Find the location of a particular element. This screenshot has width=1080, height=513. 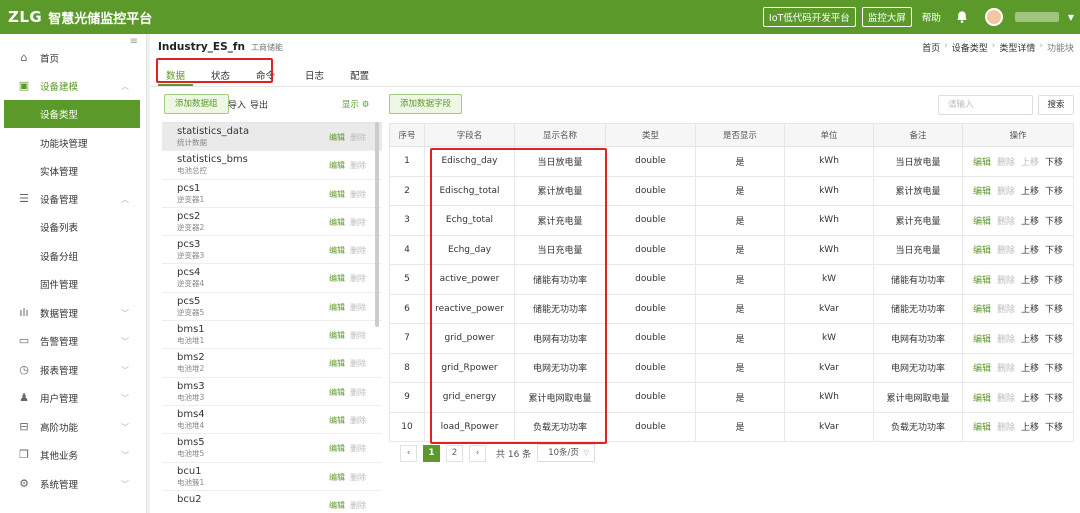

sidebar-item-device-mgmt: ☰ 设备管理 ︿ is located at coordinates (73, 199).